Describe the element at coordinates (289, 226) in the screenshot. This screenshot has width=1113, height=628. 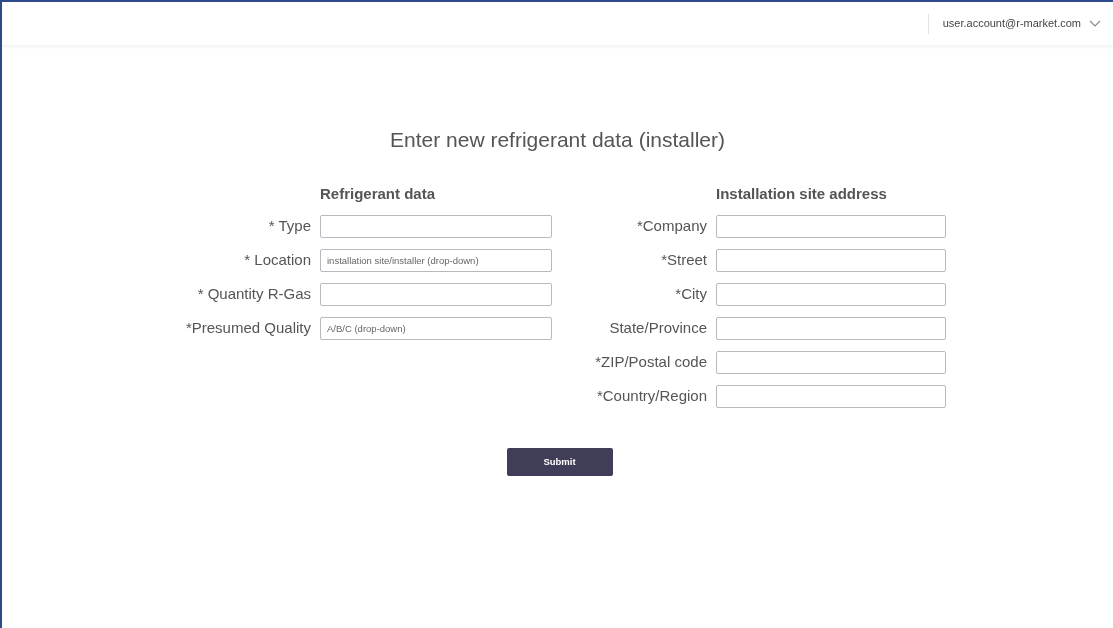
I see `field-label: * Type` at that location.